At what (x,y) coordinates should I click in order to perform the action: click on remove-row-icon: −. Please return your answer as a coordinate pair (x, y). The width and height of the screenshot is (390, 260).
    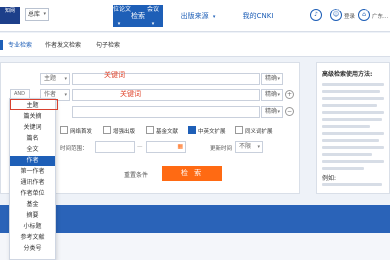
    Looking at the image, I should click on (289, 111).